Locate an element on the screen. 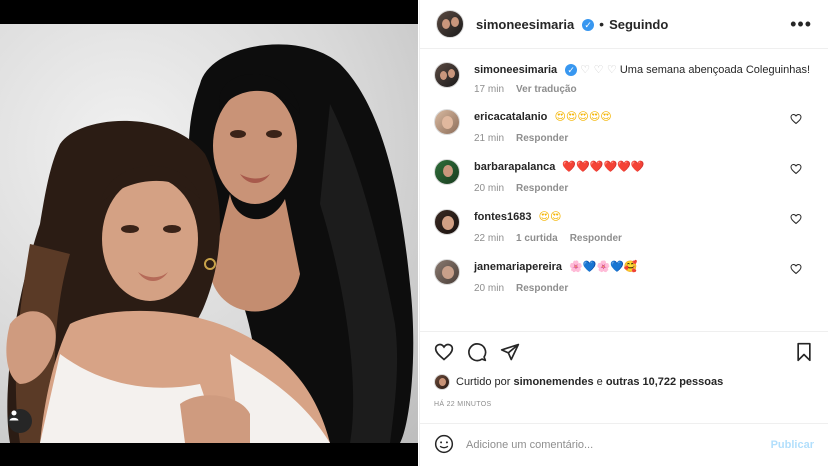 This screenshot has width=828, height=466. comment-time: 21 min is located at coordinates (489, 138).